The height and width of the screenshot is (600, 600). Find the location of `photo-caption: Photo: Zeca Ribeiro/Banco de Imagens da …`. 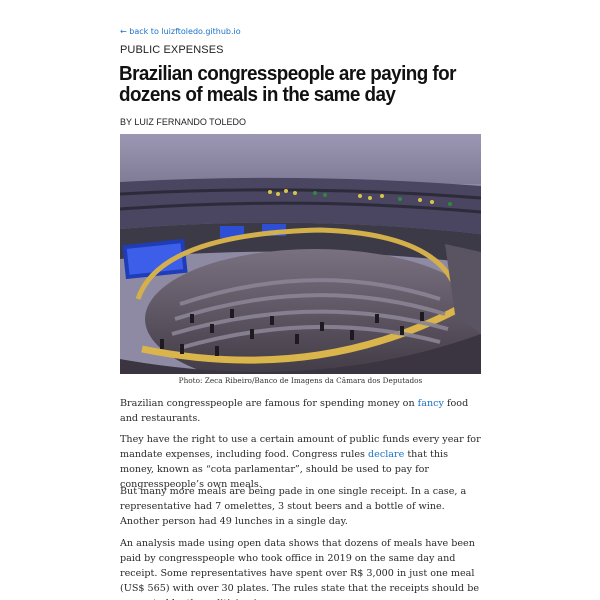

photo-caption: Photo: Zeca Ribeiro/Banco de Imagens da … is located at coordinates (300, 380).